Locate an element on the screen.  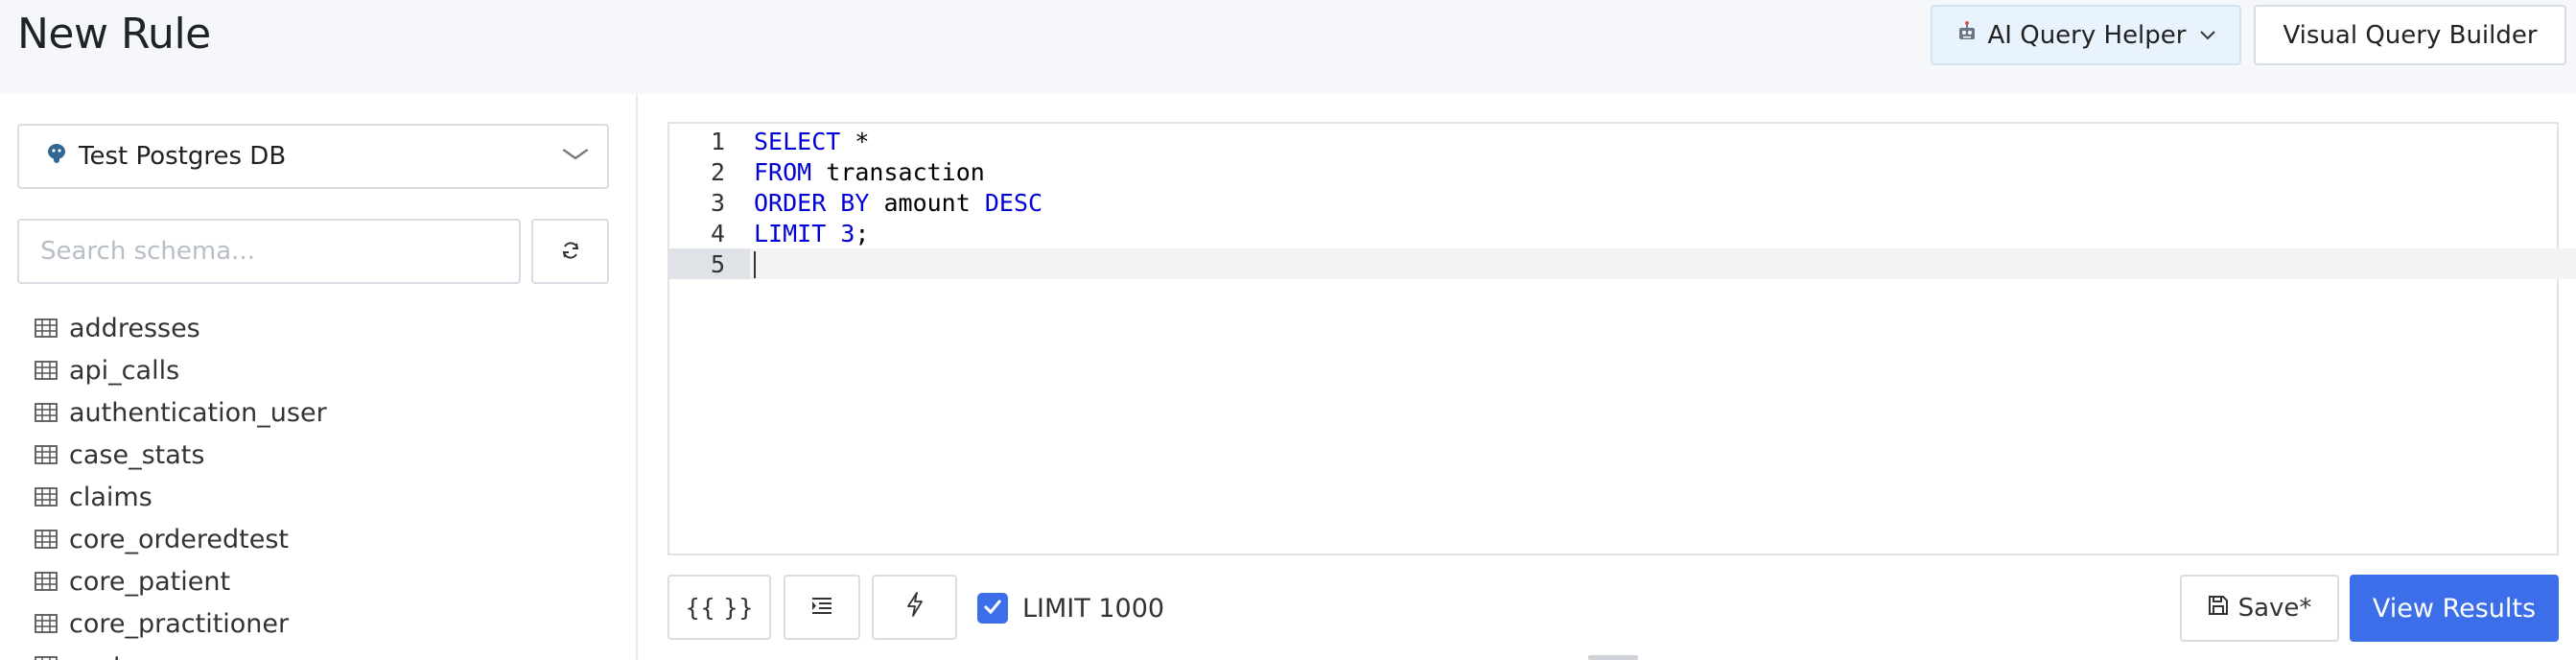
code-line: 5 is located at coordinates (1643, 263).